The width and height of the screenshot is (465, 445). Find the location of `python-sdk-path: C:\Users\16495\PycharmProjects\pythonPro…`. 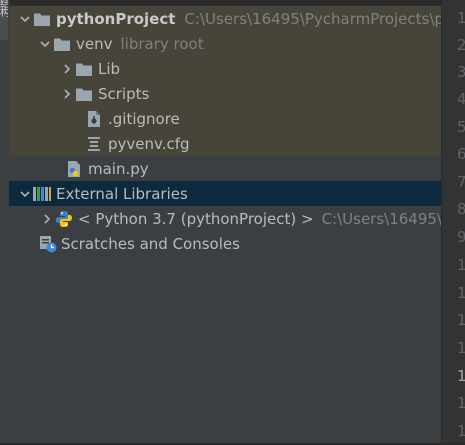

python-sdk-path: C:\Users\16495\PycharmProjects\pythonPro… is located at coordinates (381, 218).